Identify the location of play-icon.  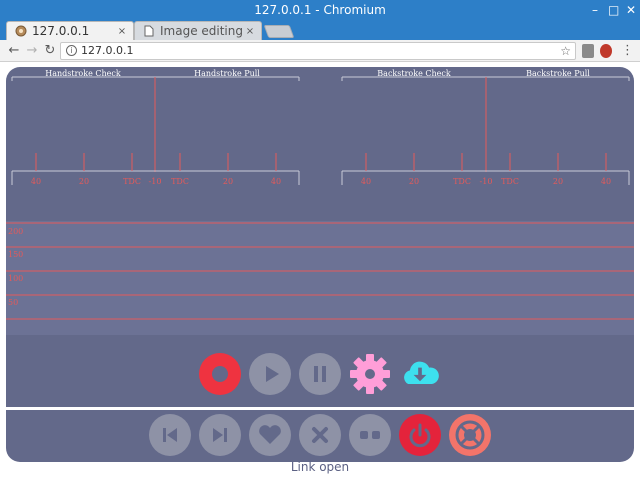
(272, 374).